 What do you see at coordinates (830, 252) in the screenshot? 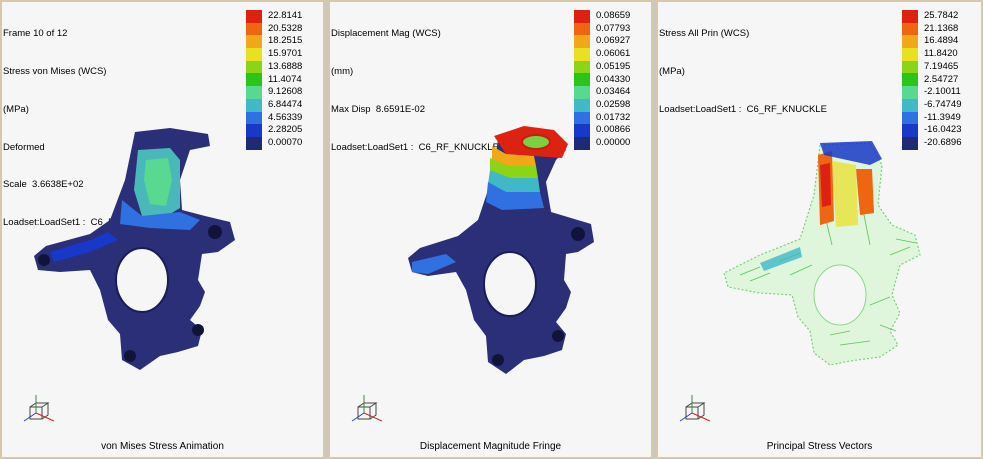
I see `knuckle-model-vectors` at bounding box center [830, 252].